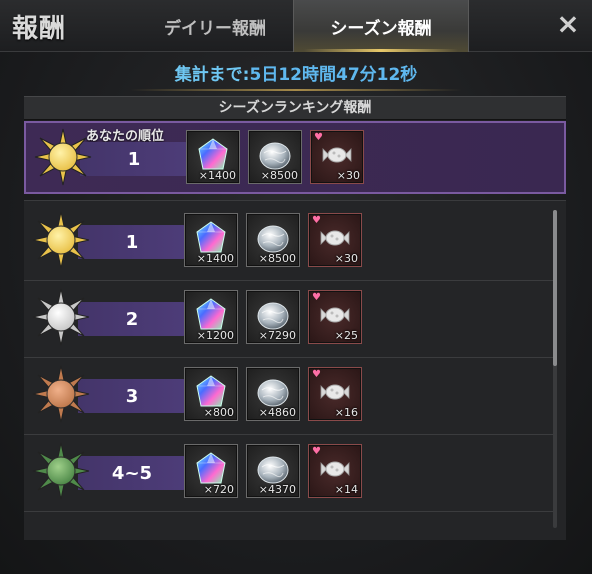 This screenshot has width=592, height=574. What do you see at coordinates (215, 335) in the screenshot?
I see `reward-quantity: ×1200` at bounding box center [215, 335].